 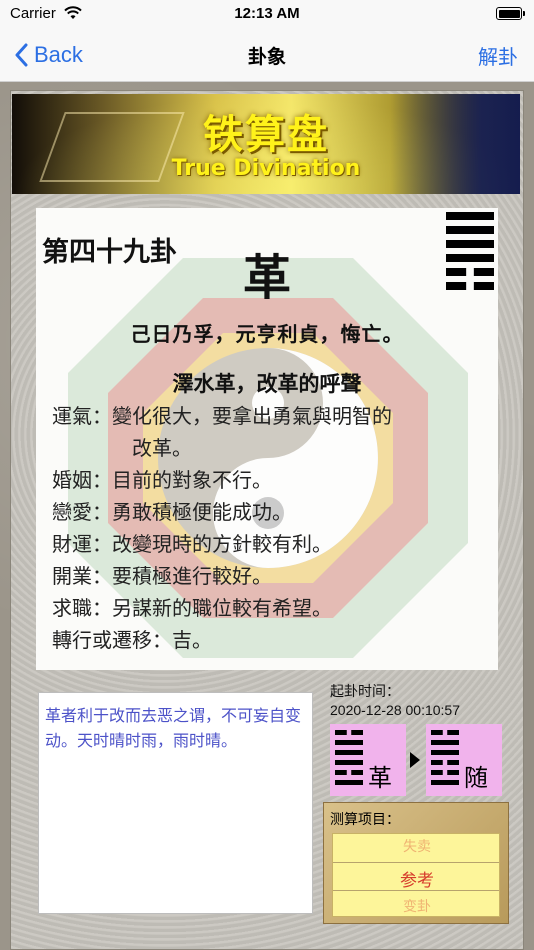 What do you see at coordinates (510, 13) in the screenshot?
I see `battery-icon` at bounding box center [510, 13].